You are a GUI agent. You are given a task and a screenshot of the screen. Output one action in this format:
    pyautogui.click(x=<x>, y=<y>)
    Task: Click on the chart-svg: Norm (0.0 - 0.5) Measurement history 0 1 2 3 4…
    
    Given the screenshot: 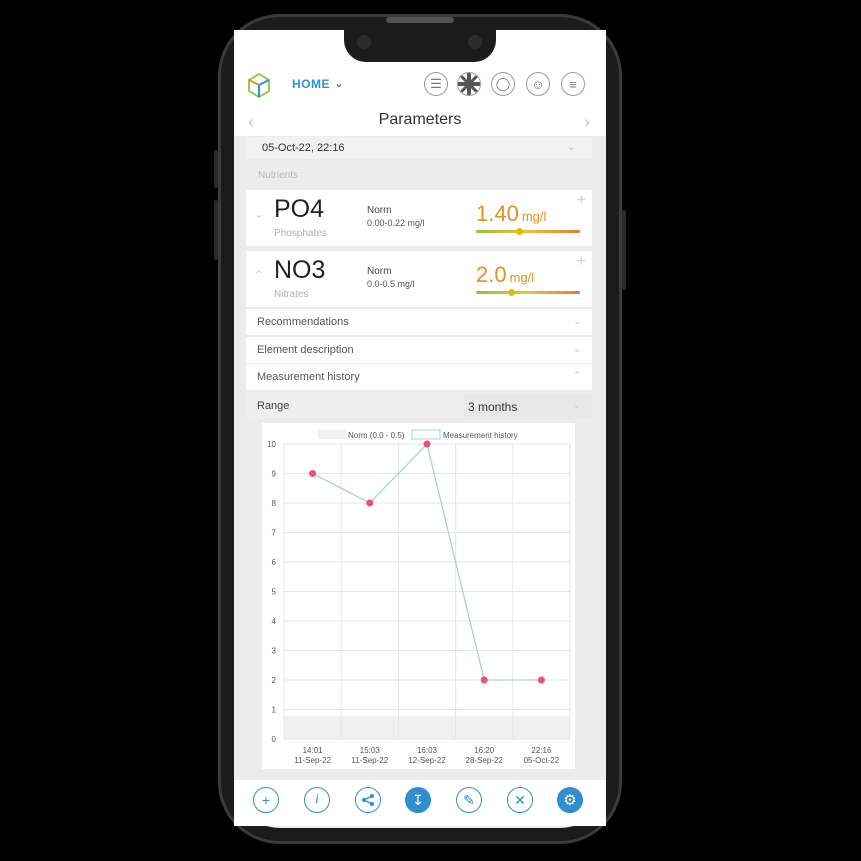 What is the action you would take?
    pyautogui.click(x=419, y=597)
    